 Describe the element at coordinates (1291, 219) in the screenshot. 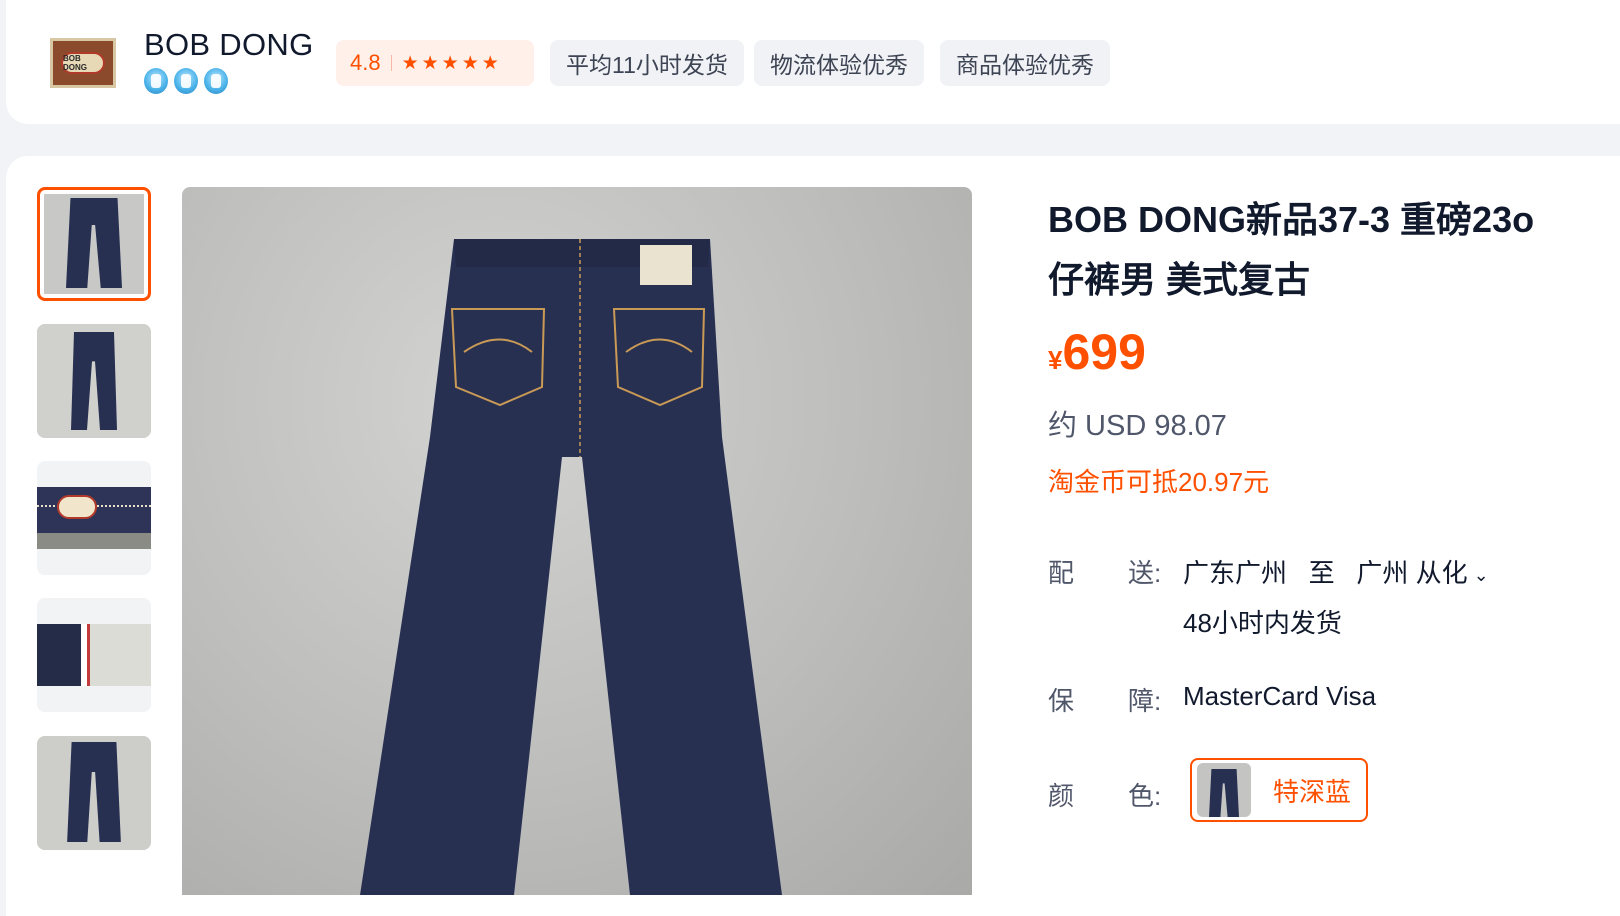

I see `product-title-line-1: BOB DONG新品37-3 重磅23o` at that location.